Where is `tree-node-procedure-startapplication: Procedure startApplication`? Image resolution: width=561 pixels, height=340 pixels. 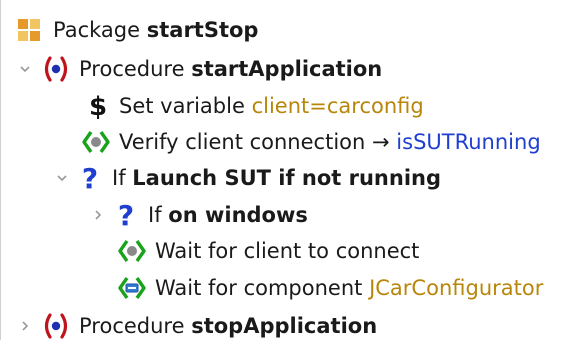 tree-node-procedure-startapplication: Procedure startApplication is located at coordinates (199, 69).